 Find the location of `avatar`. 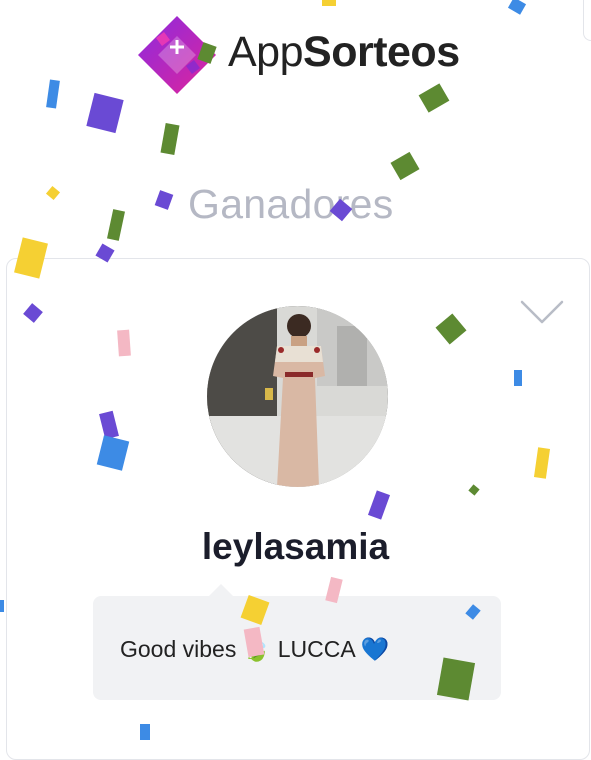

avatar is located at coordinates (297, 396).